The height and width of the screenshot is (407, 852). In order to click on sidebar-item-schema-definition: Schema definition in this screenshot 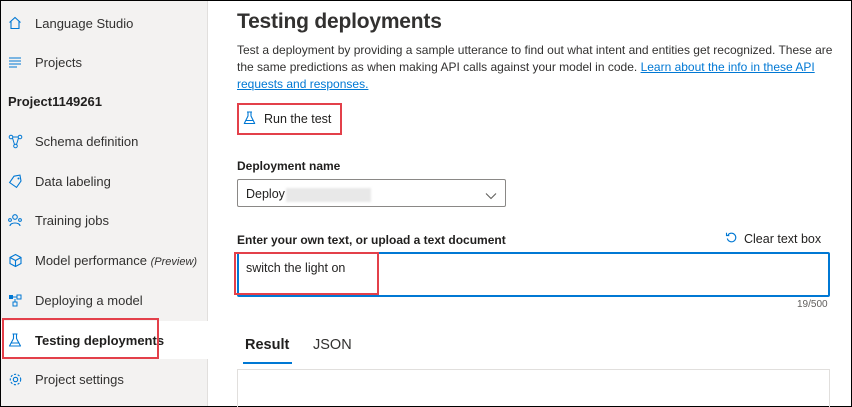, I will do `click(104, 141)`.